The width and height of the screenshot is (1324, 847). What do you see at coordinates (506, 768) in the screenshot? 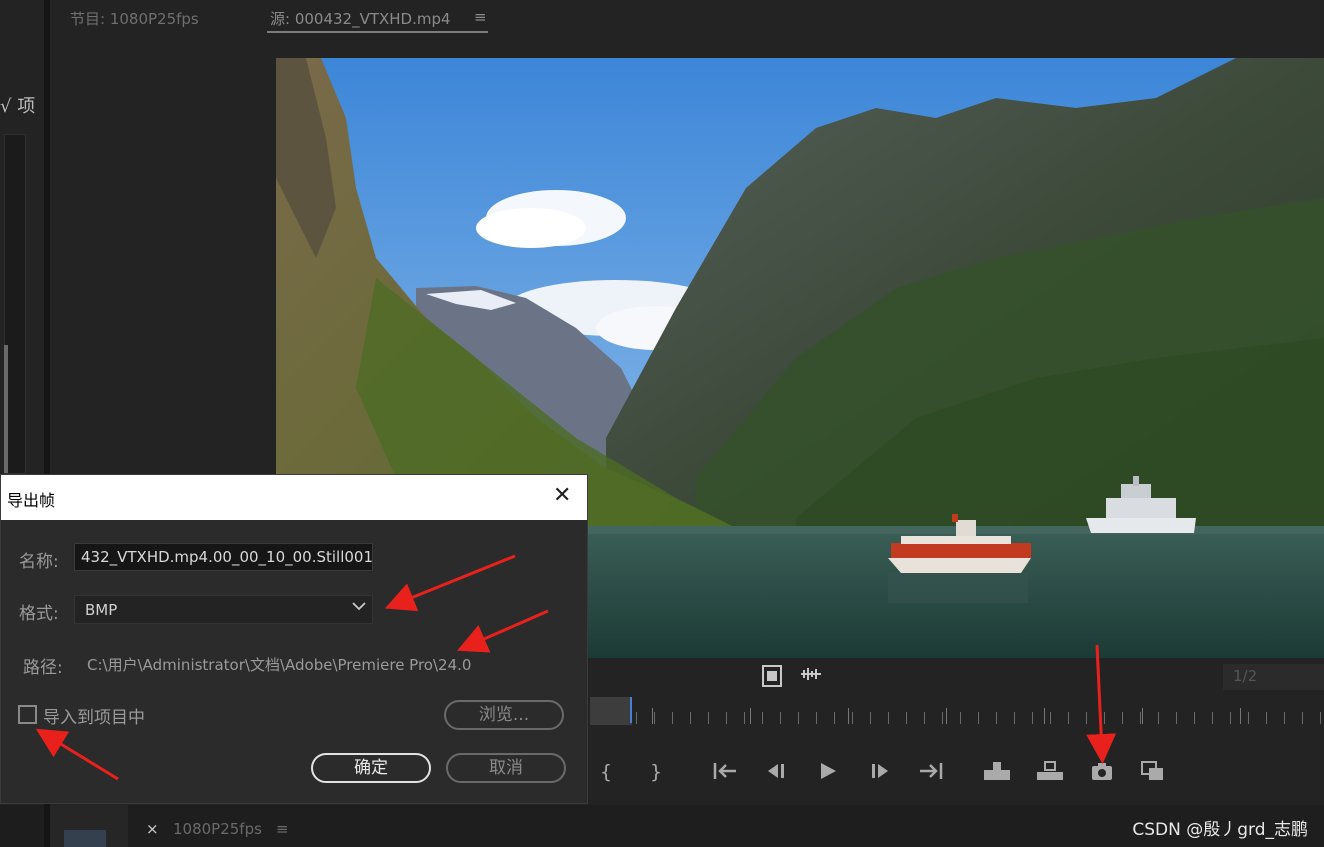
I see `cancel-button: 取消` at bounding box center [506, 768].